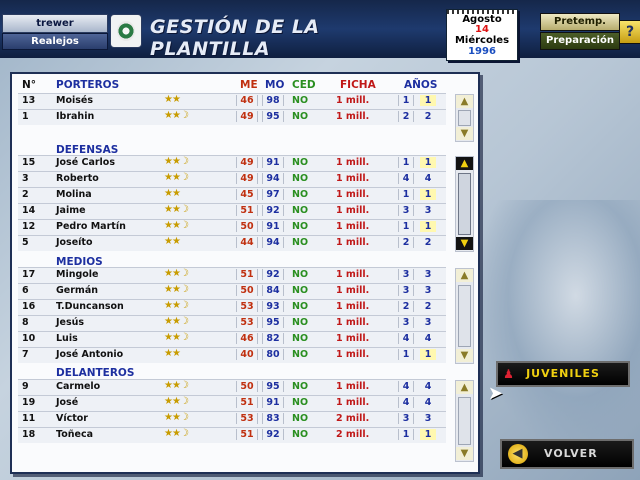 This screenshot has height=480, width=640. Describe the element at coordinates (71, 210) in the screenshot. I see `player-name: Jaime` at that location.